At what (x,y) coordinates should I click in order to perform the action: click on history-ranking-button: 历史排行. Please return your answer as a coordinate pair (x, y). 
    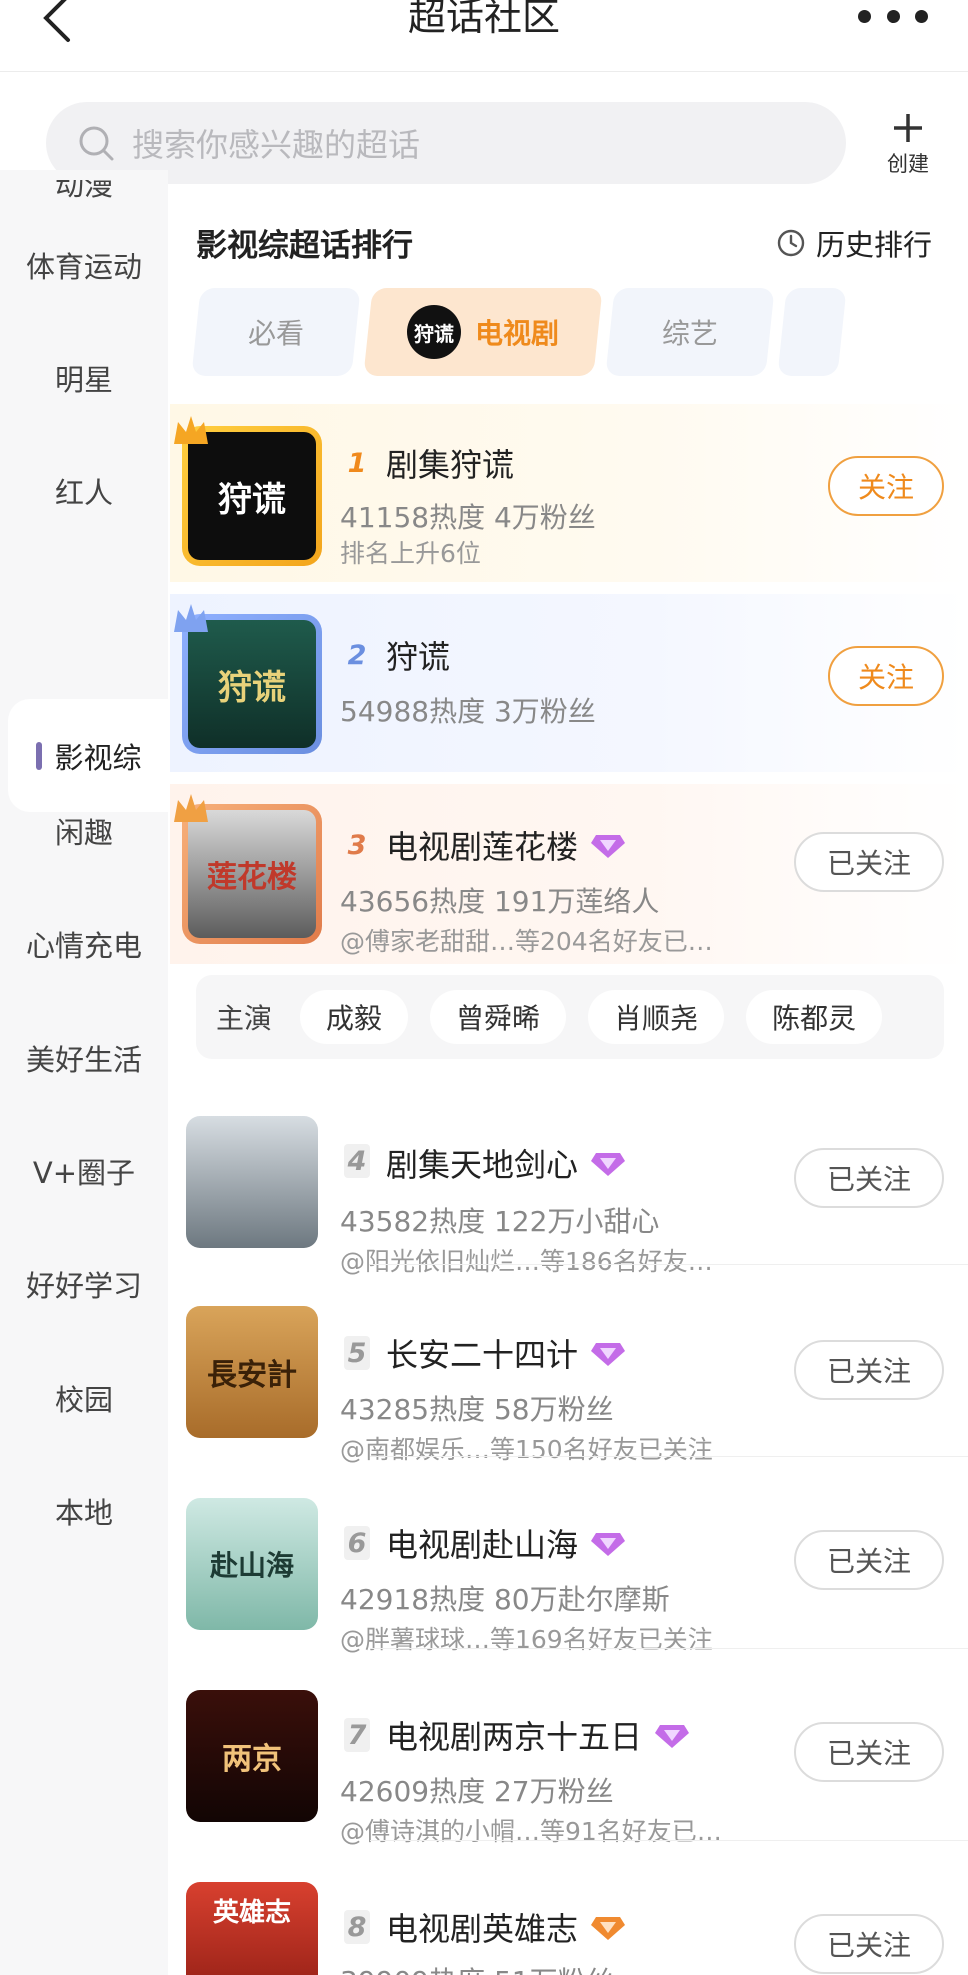
    Looking at the image, I should click on (854, 243).